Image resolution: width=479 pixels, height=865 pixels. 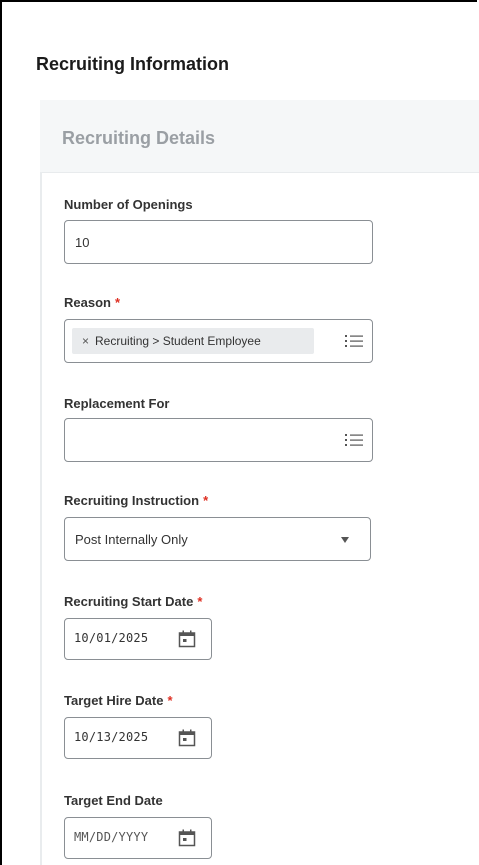 I want to click on target-end-label: Target End Date, so click(x=113, y=800).